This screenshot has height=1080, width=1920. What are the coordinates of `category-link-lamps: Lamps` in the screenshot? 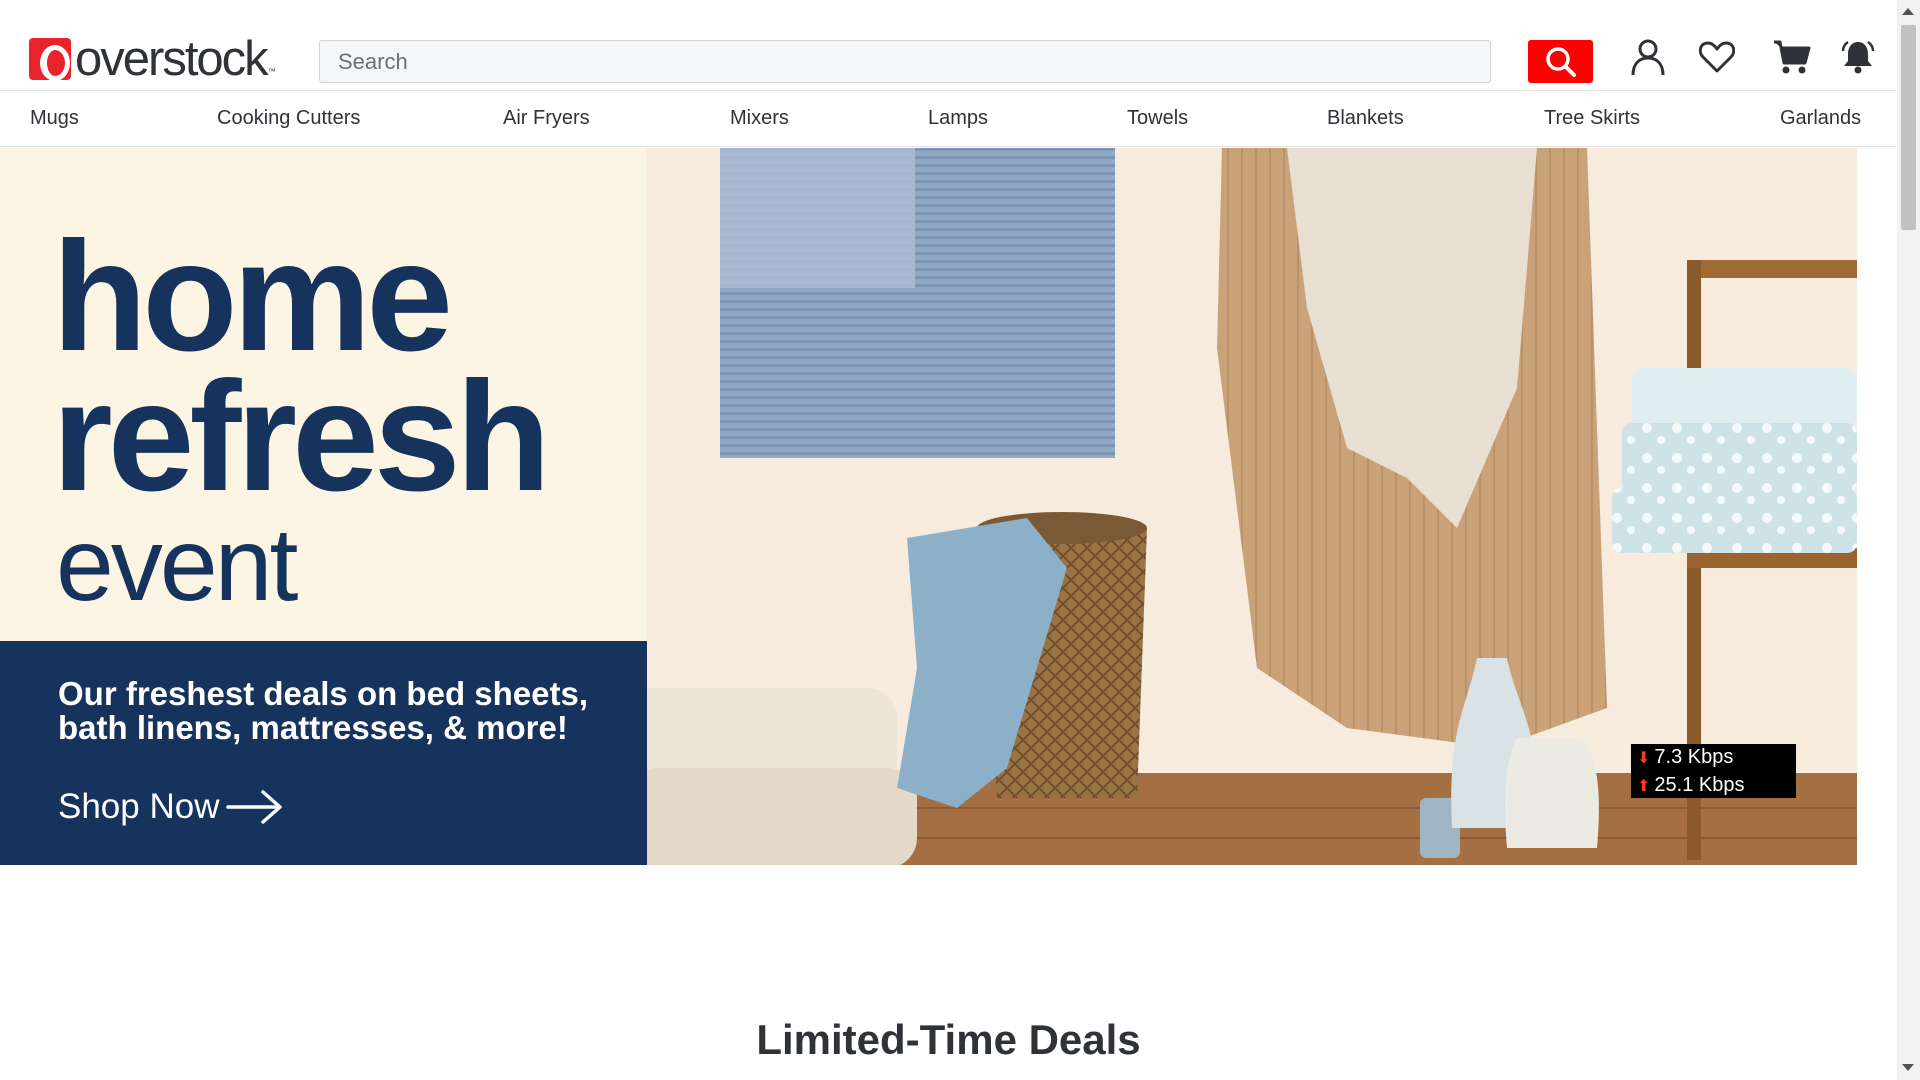 It's located at (958, 118).